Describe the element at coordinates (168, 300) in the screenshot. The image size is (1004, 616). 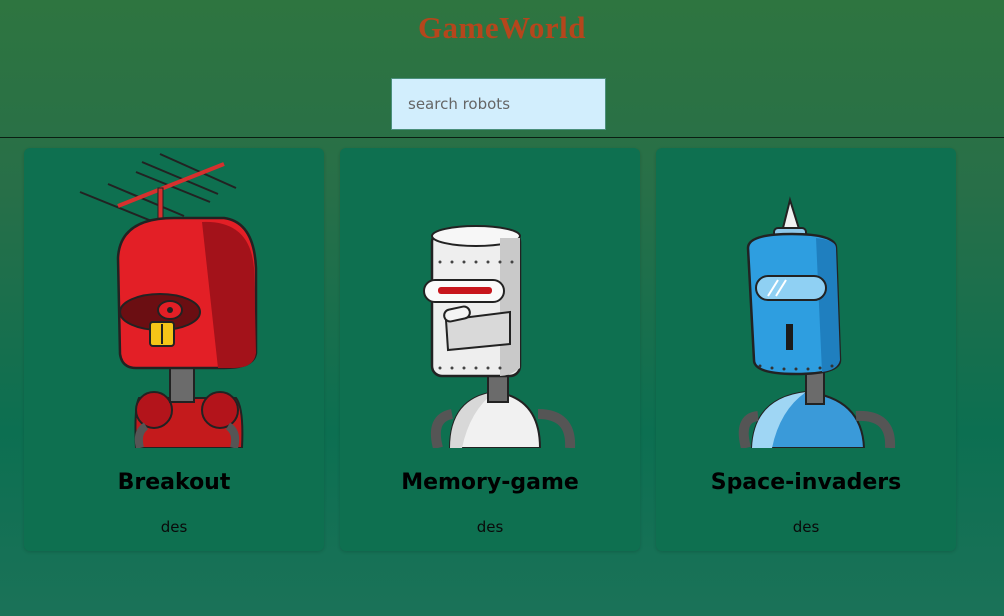
I see `red-robot-icon` at that location.